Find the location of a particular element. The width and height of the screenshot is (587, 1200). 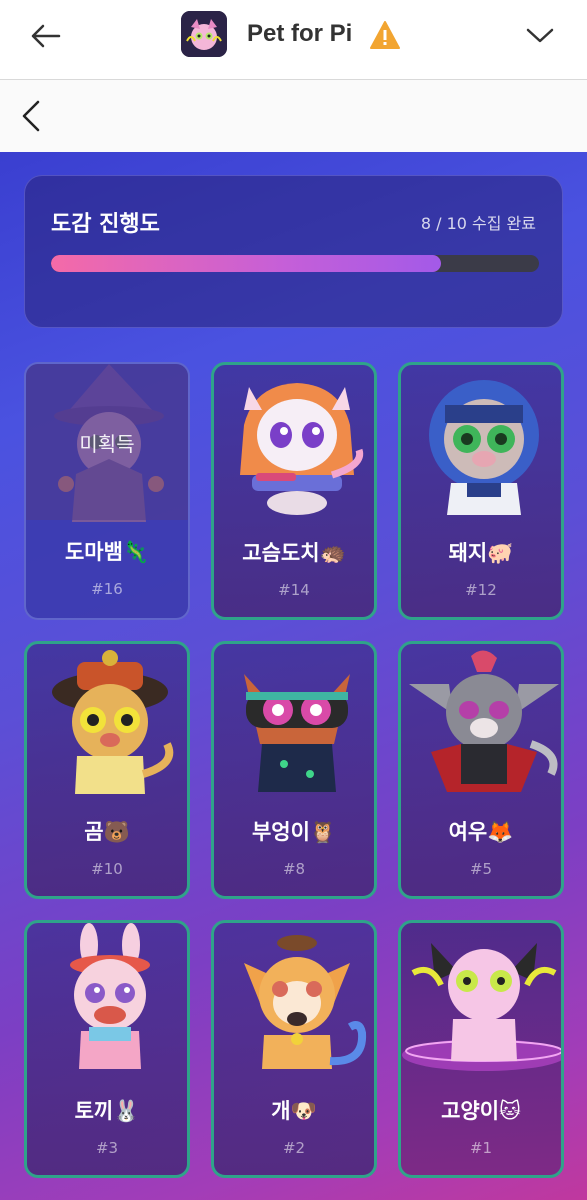

pet-card-fox: 여우🦊 #5 is located at coordinates (481, 770).